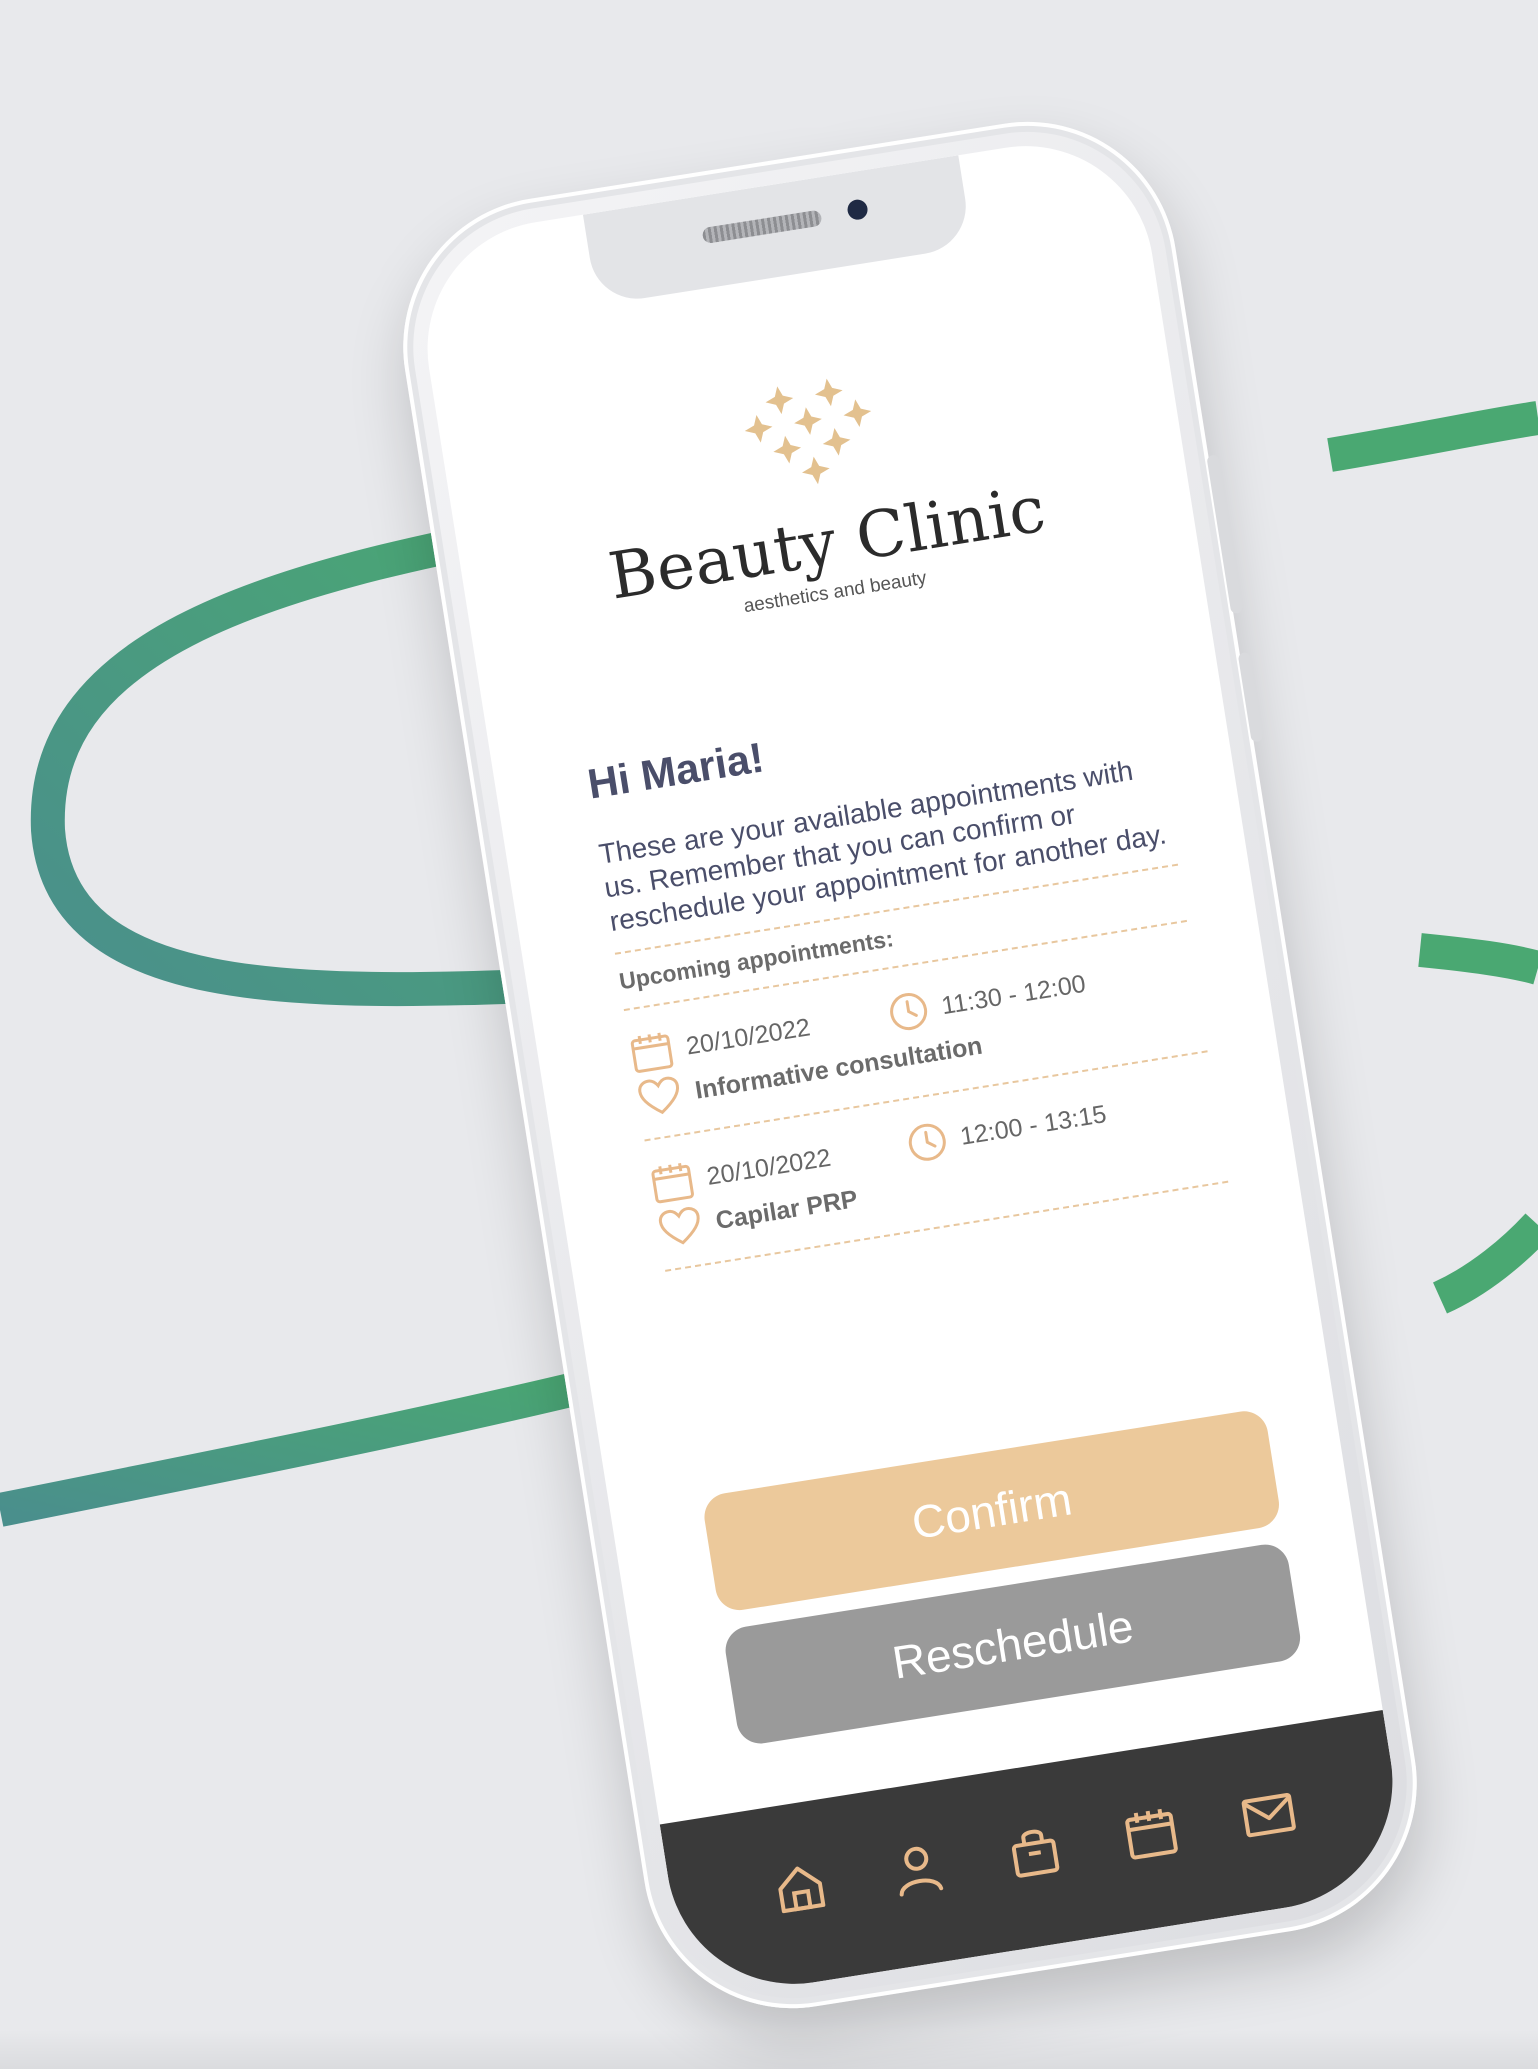 This screenshot has width=1538, height=2069. Describe the element at coordinates (857, 210) in the screenshot. I see `front-camera` at that location.